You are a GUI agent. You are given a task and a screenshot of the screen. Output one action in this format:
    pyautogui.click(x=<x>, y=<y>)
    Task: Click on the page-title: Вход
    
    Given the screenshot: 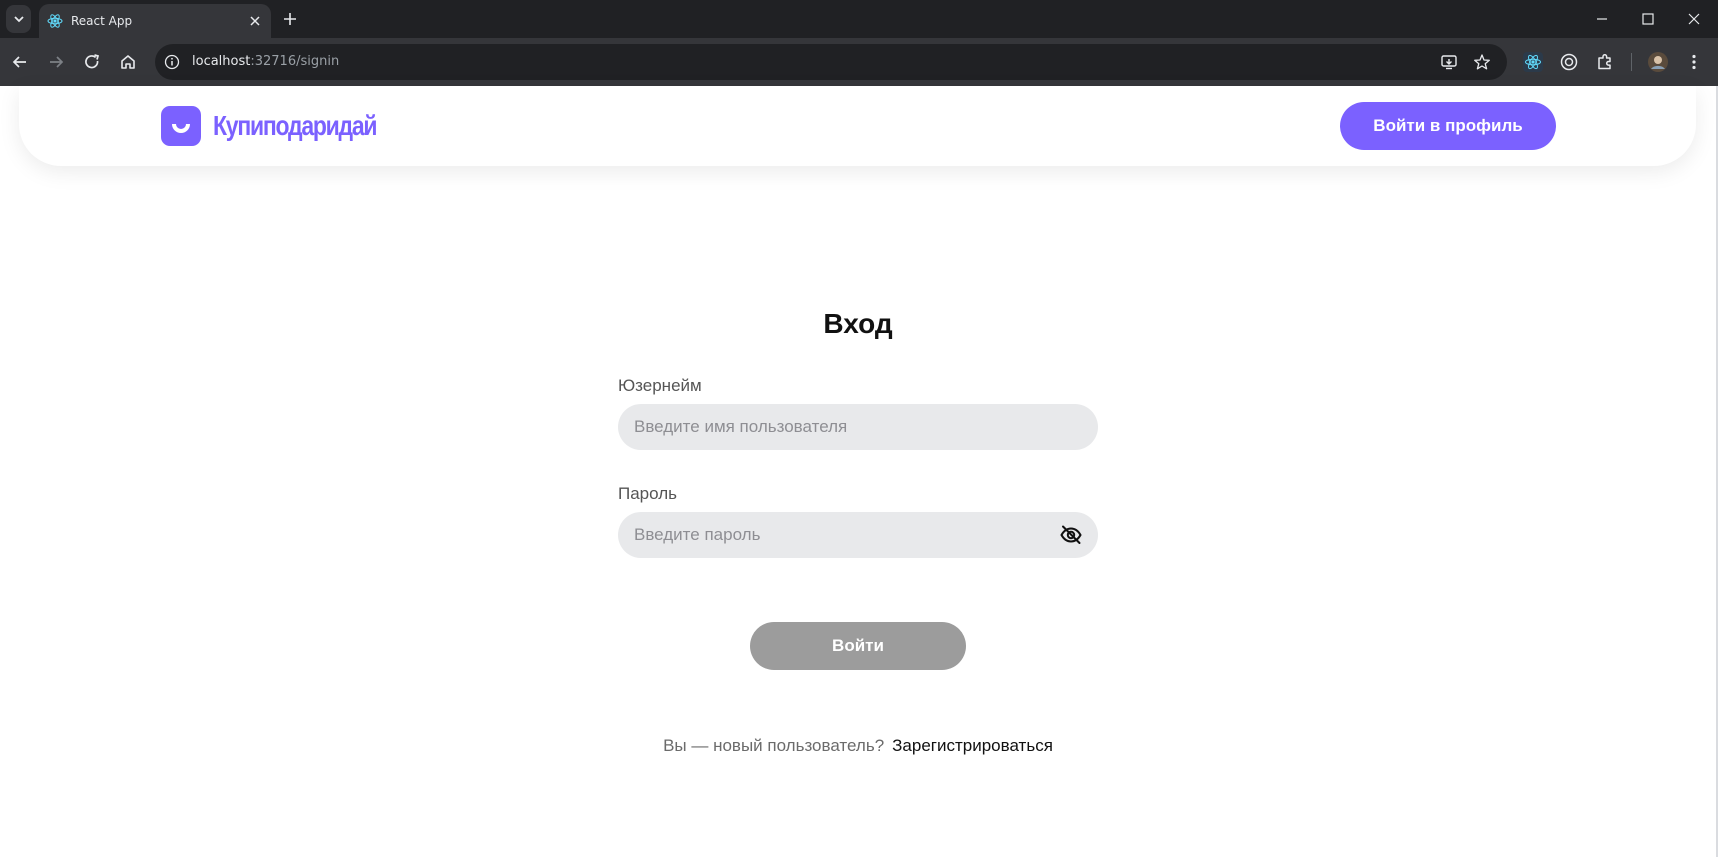 What is the action you would take?
    pyautogui.click(x=858, y=323)
    